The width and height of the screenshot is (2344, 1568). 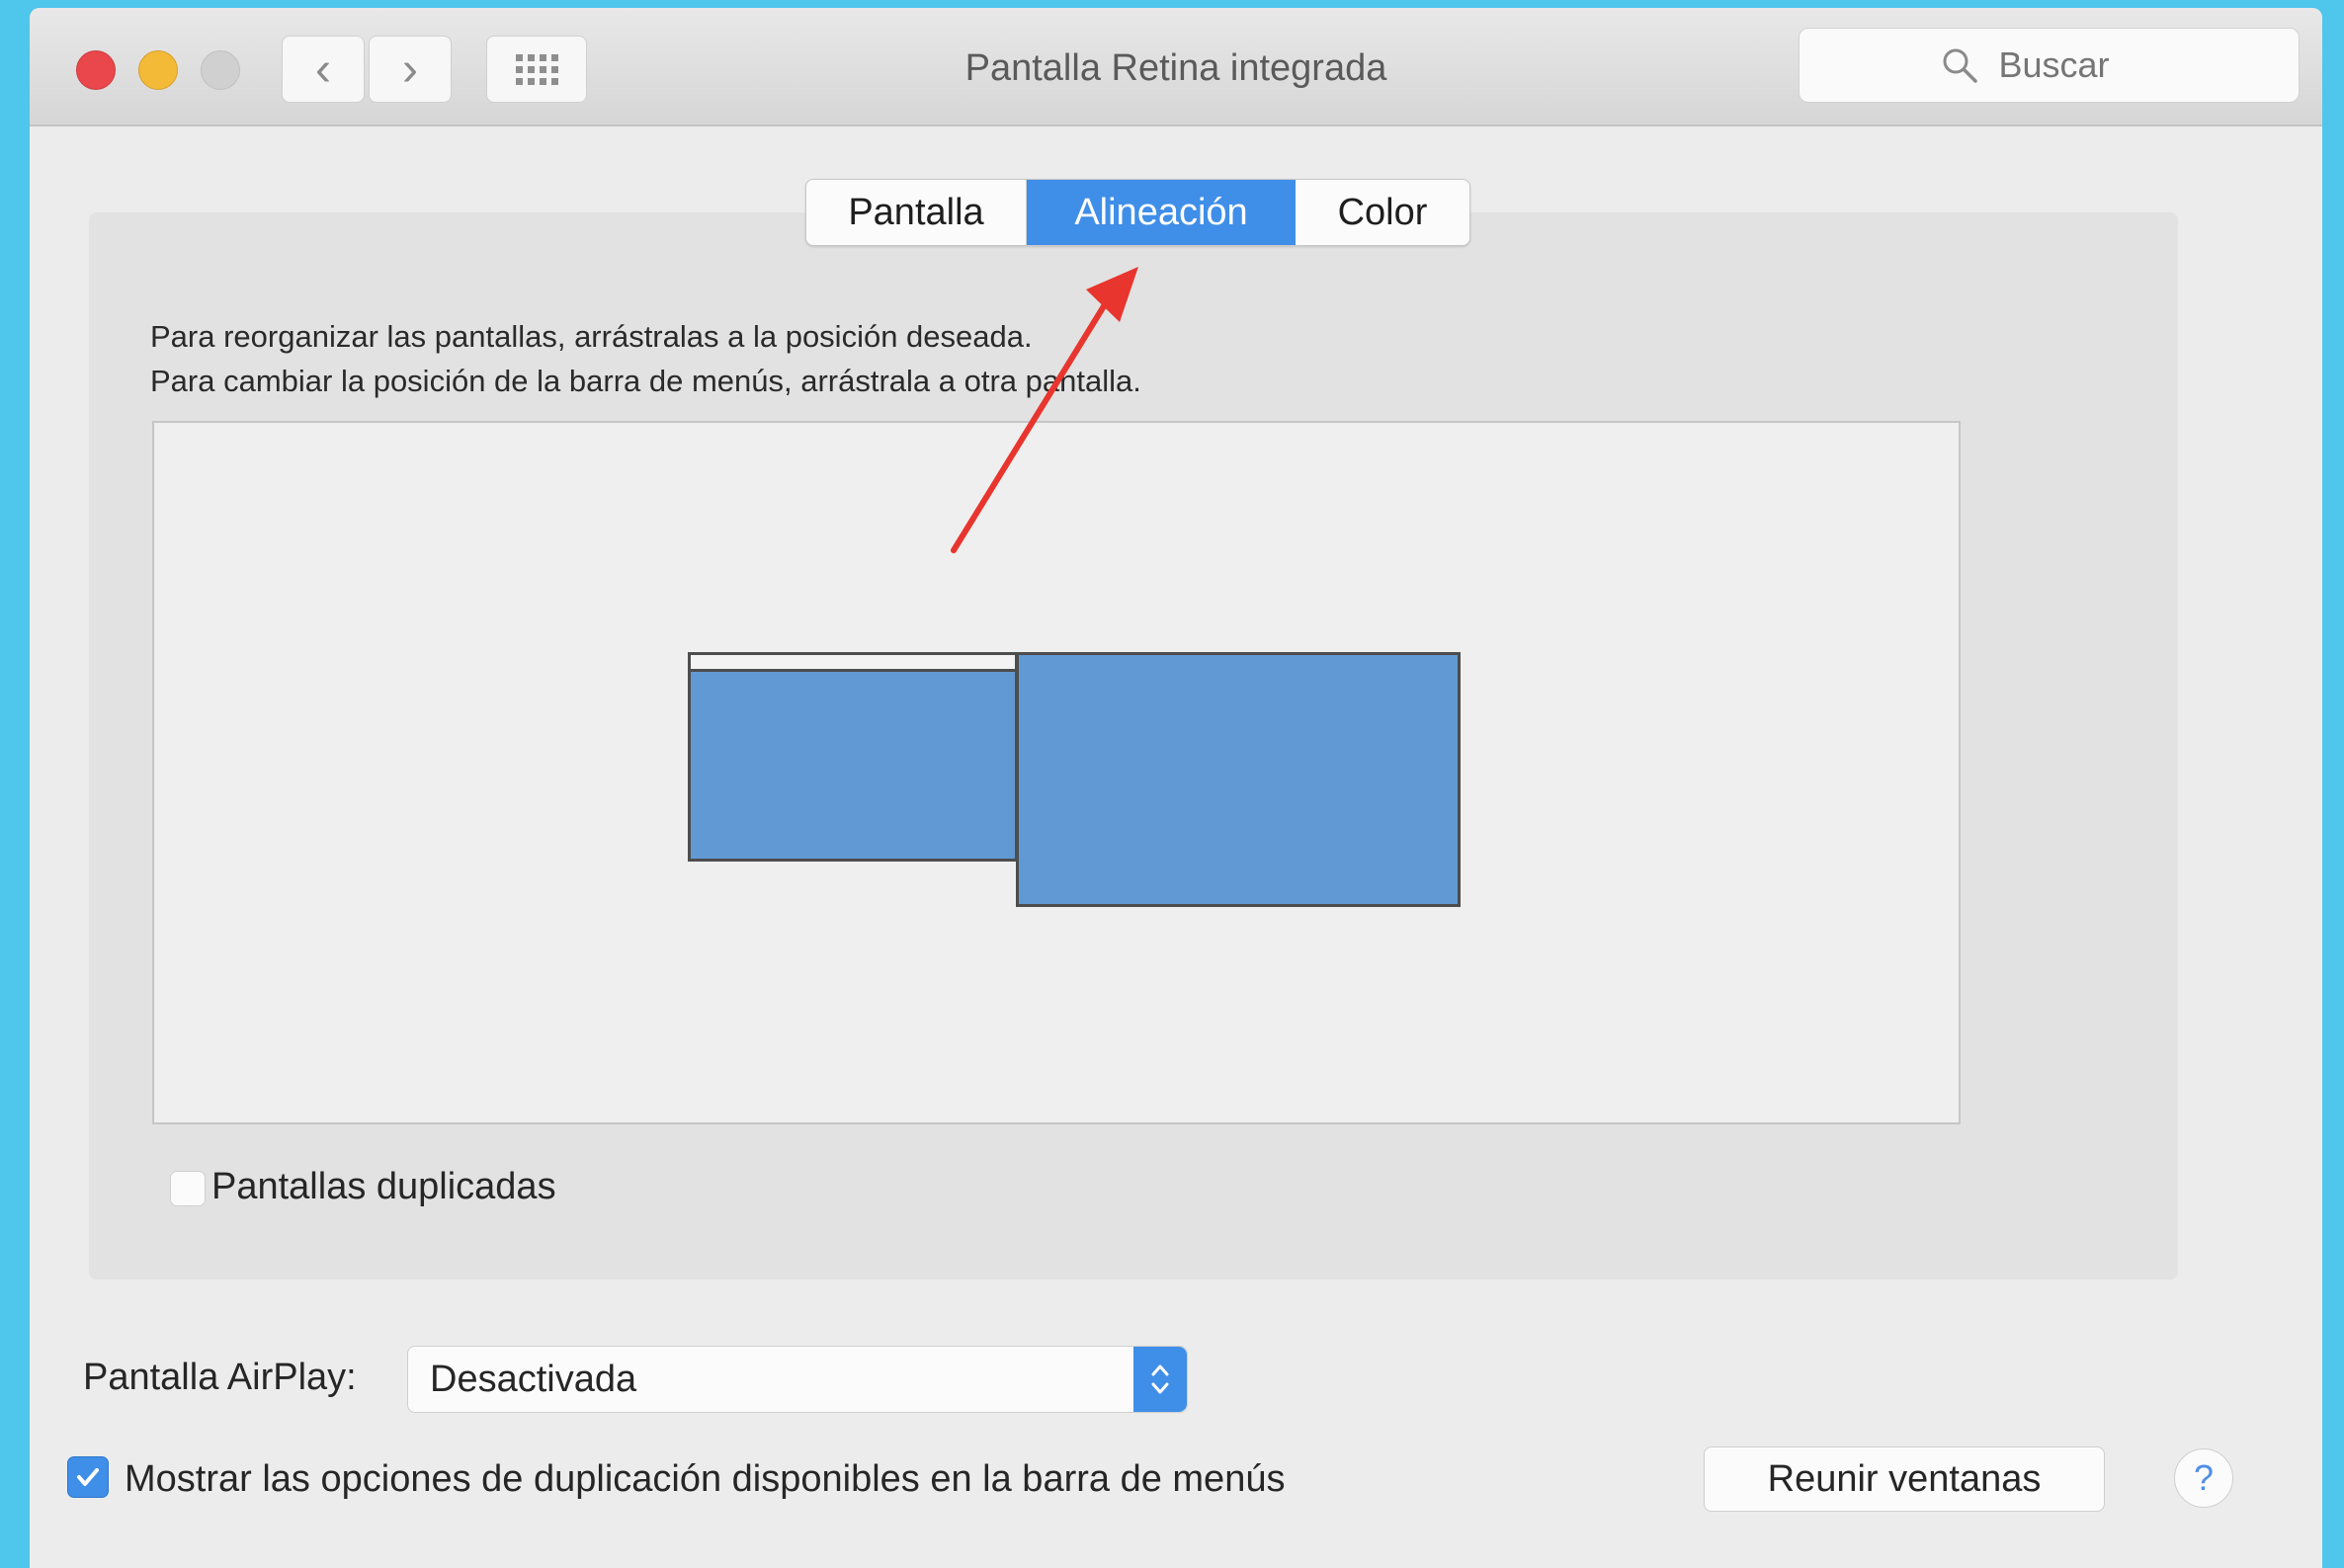 I want to click on search-icon, so click(x=1960, y=65).